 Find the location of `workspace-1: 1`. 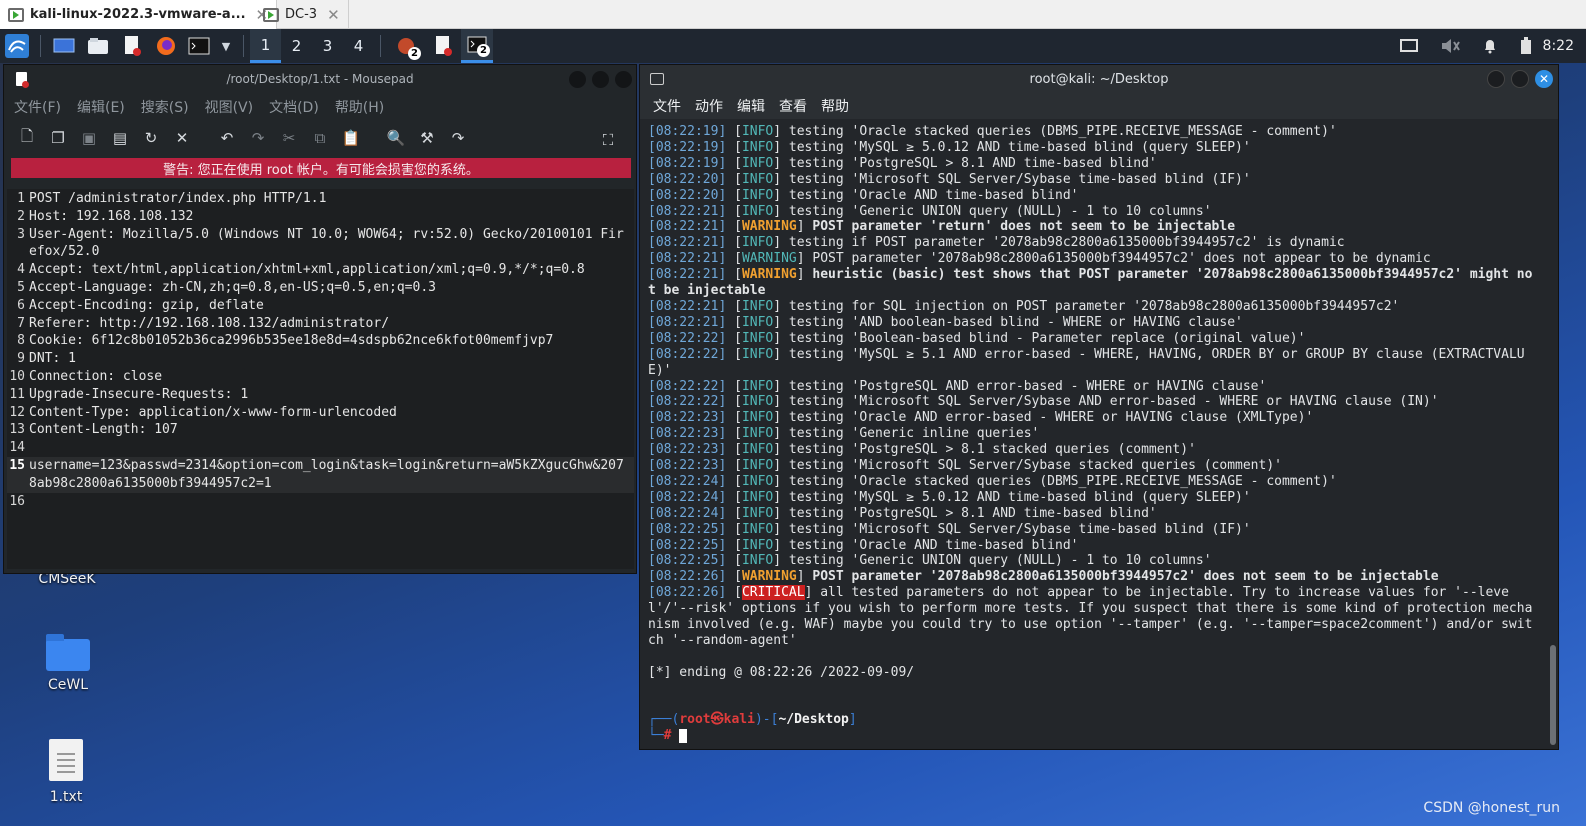

workspace-1: 1 is located at coordinates (265, 46).